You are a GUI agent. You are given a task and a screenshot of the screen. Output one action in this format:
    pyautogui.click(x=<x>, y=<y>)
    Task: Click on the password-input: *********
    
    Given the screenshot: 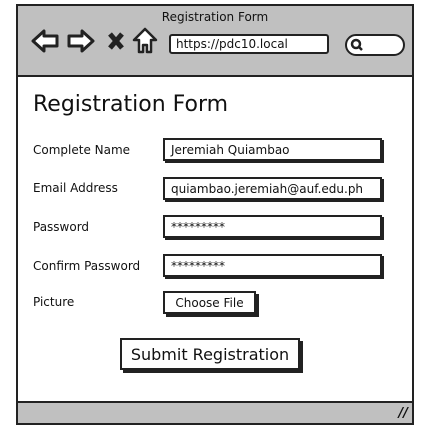 What is the action you would take?
    pyautogui.click(x=272, y=226)
    